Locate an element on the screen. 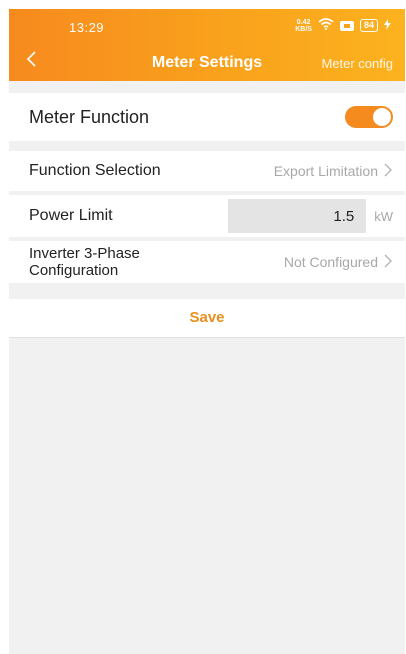  function-selection-label: Function Selection is located at coordinates (95, 170).